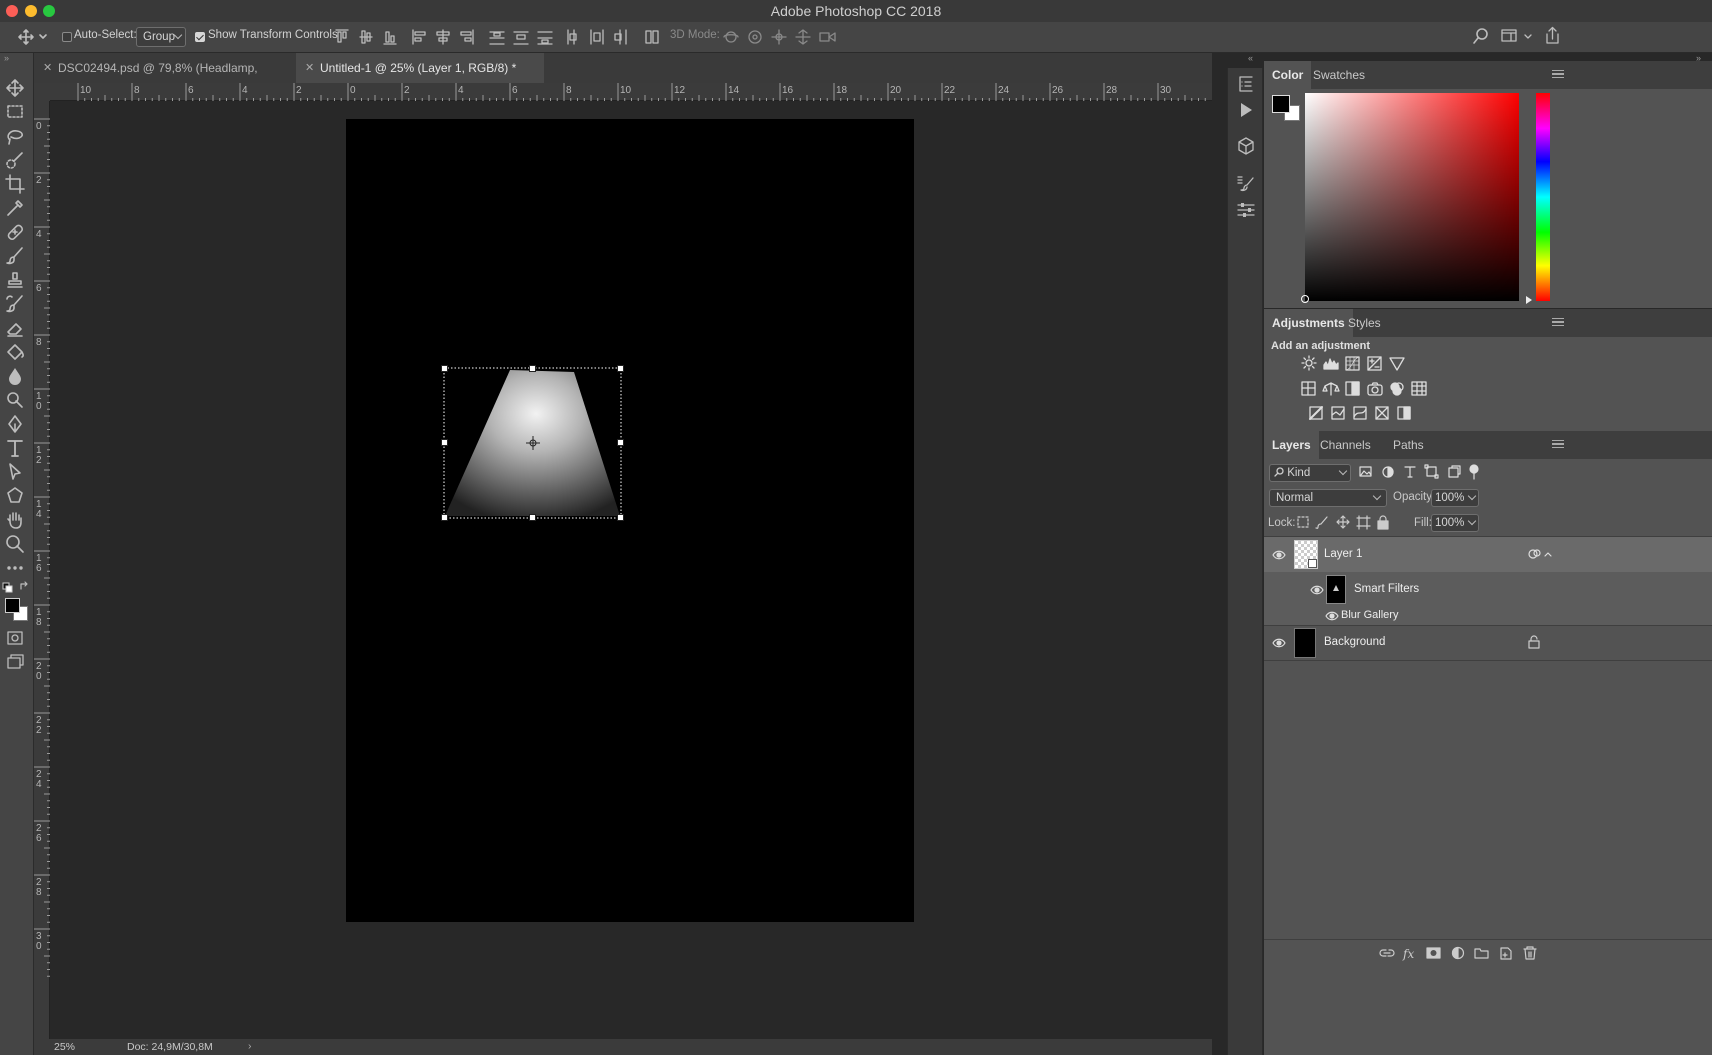 The width and height of the screenshot is (1712, 1055). What do you see at coordinates (1364, 323) in the screenshot?
I see `tab-styles: Styles` at bounding box center [1364, 323].